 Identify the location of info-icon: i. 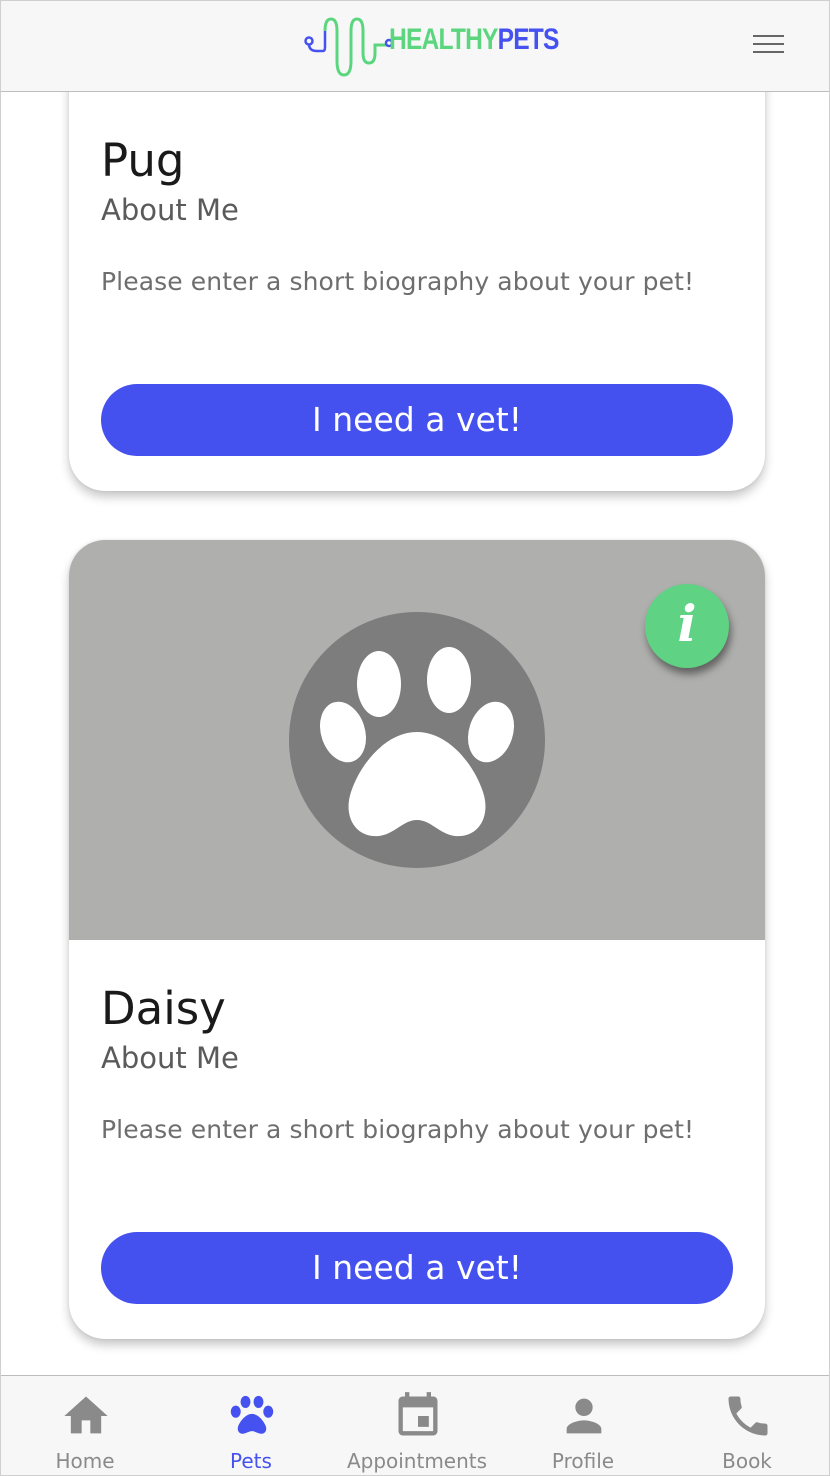
(687, 623).